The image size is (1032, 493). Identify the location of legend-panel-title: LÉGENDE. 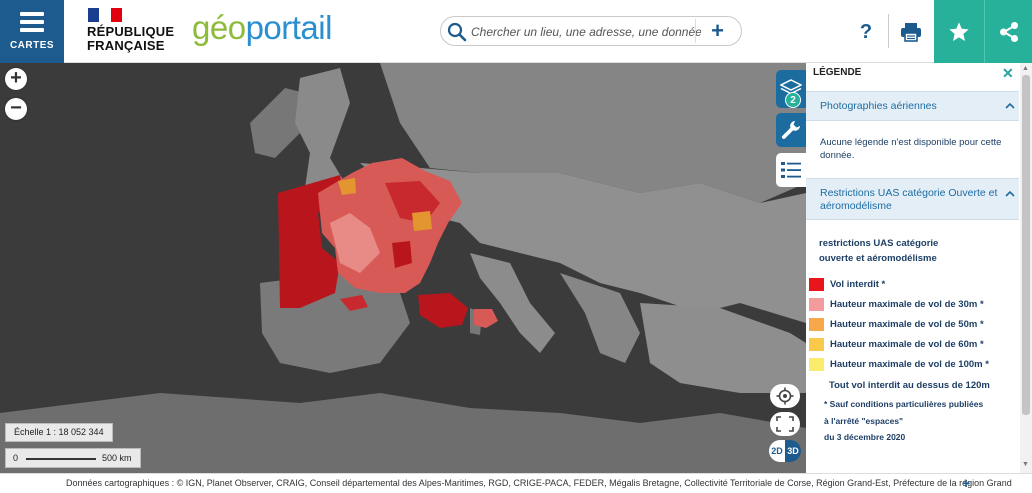
(837, 72).